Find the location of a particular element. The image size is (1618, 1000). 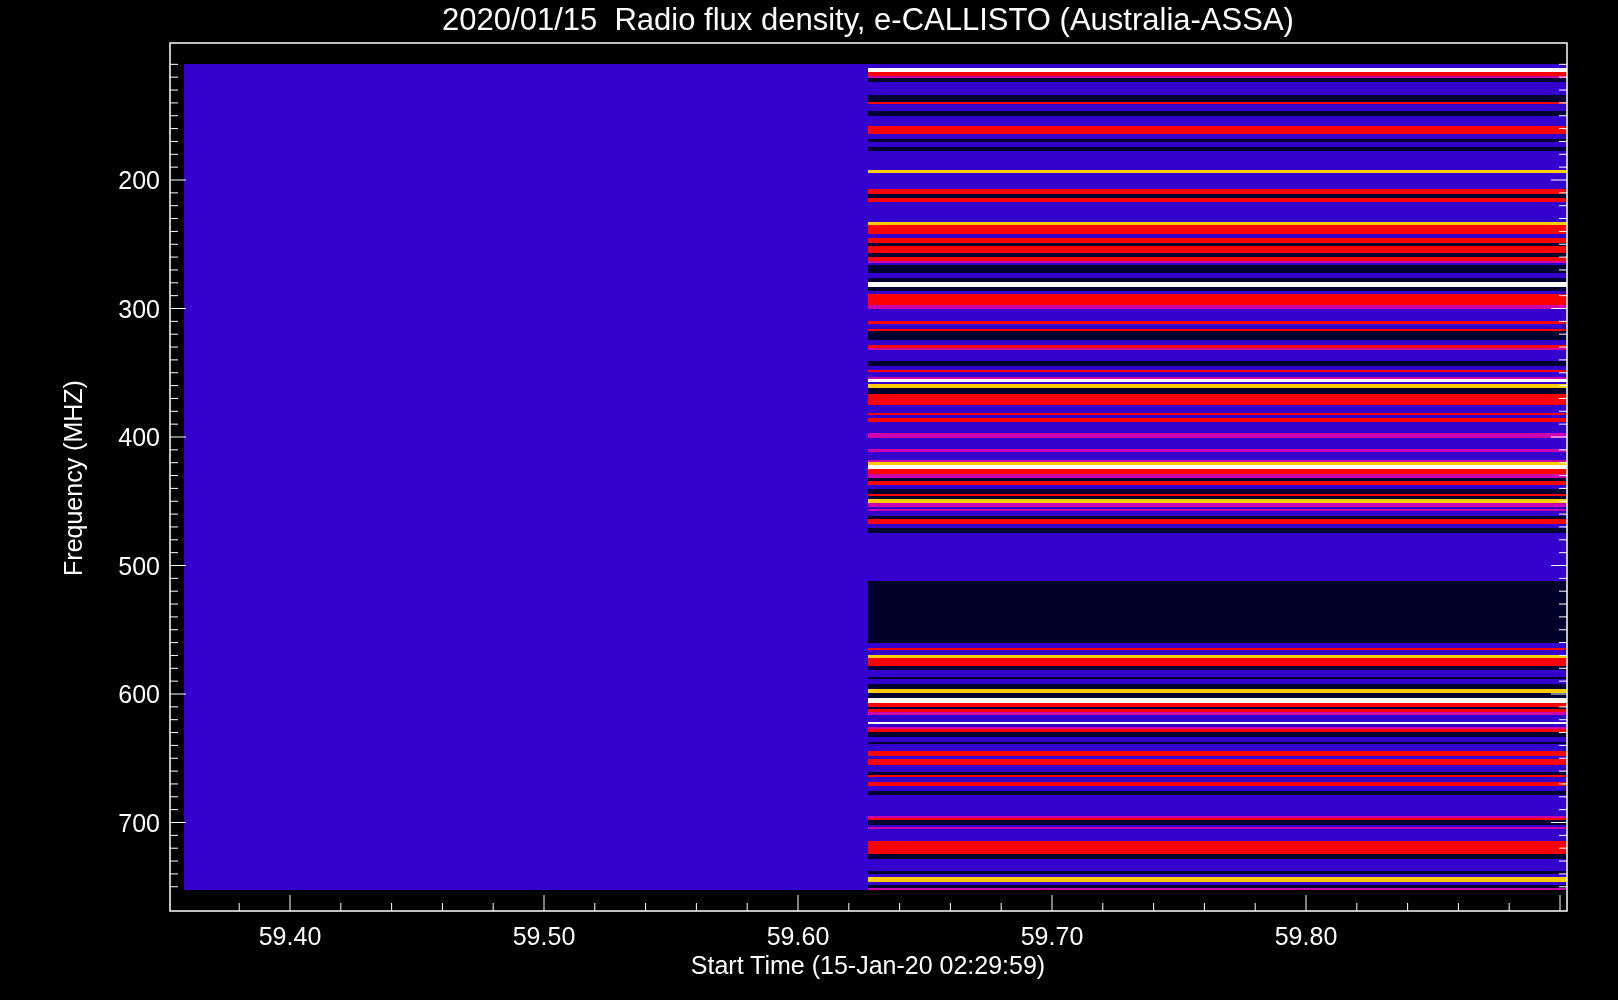

x-tick-label: 59.80 is located at coordinates (1306, 936).